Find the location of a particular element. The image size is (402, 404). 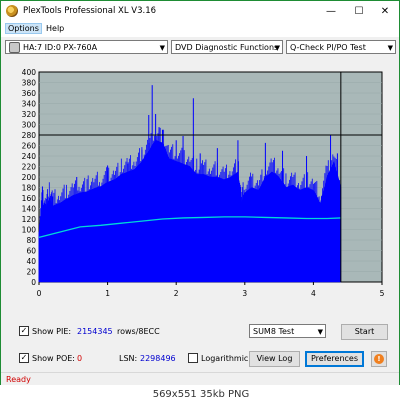

x-tick-label: 5 is located at coordinates (382, 293).